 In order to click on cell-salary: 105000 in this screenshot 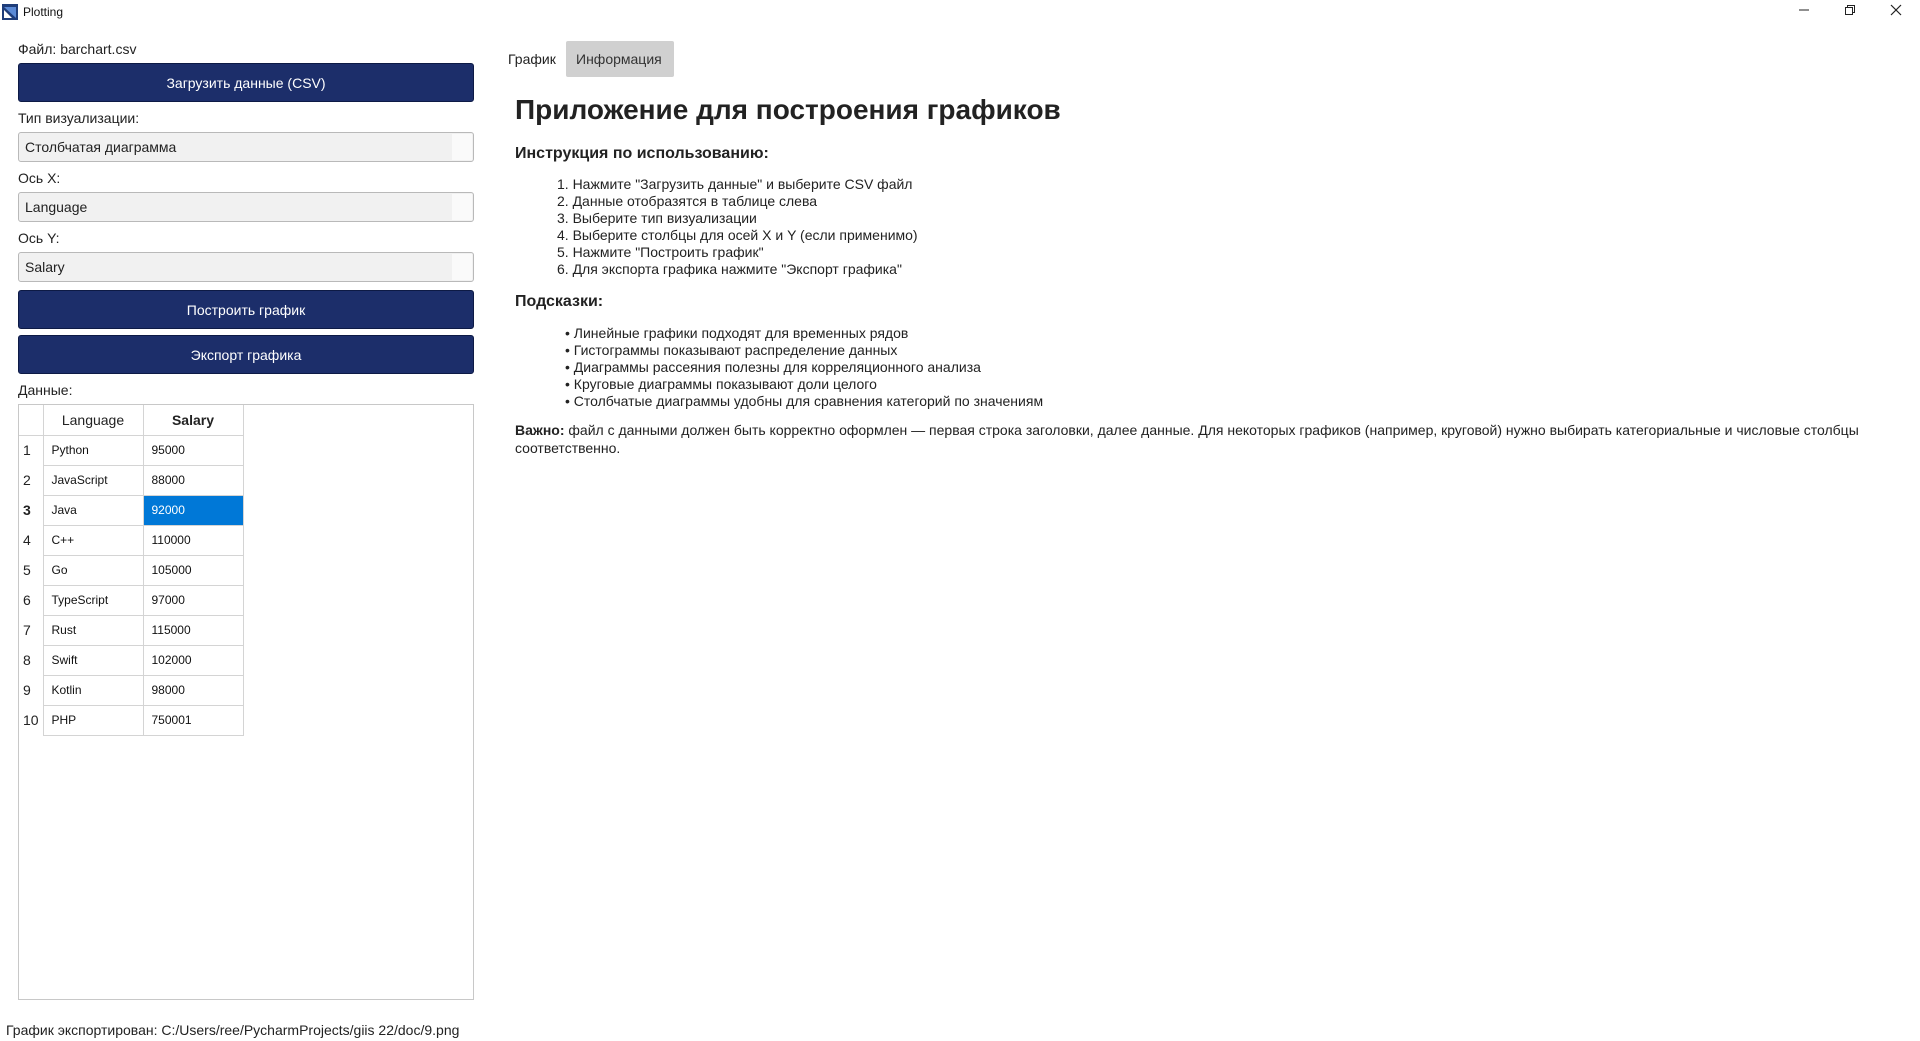, I will do `click(193, 570)`.